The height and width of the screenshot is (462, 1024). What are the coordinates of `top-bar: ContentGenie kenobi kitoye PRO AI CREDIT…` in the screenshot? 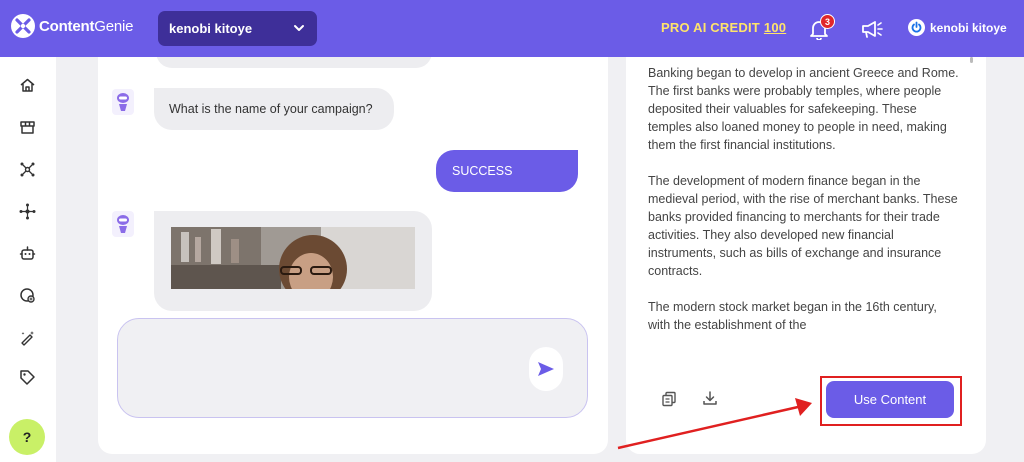 It's located at (512, 28).